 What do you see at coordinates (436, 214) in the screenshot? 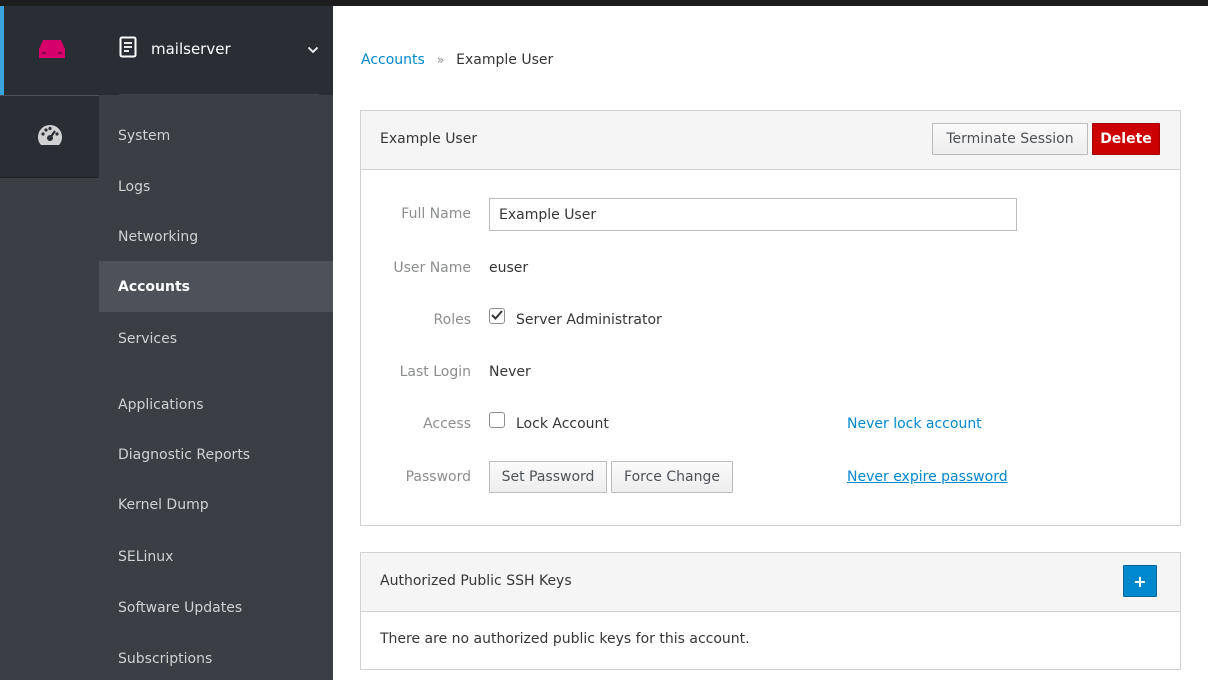
I see `full-name-label: Full Name` at bounding box center [436, 214].